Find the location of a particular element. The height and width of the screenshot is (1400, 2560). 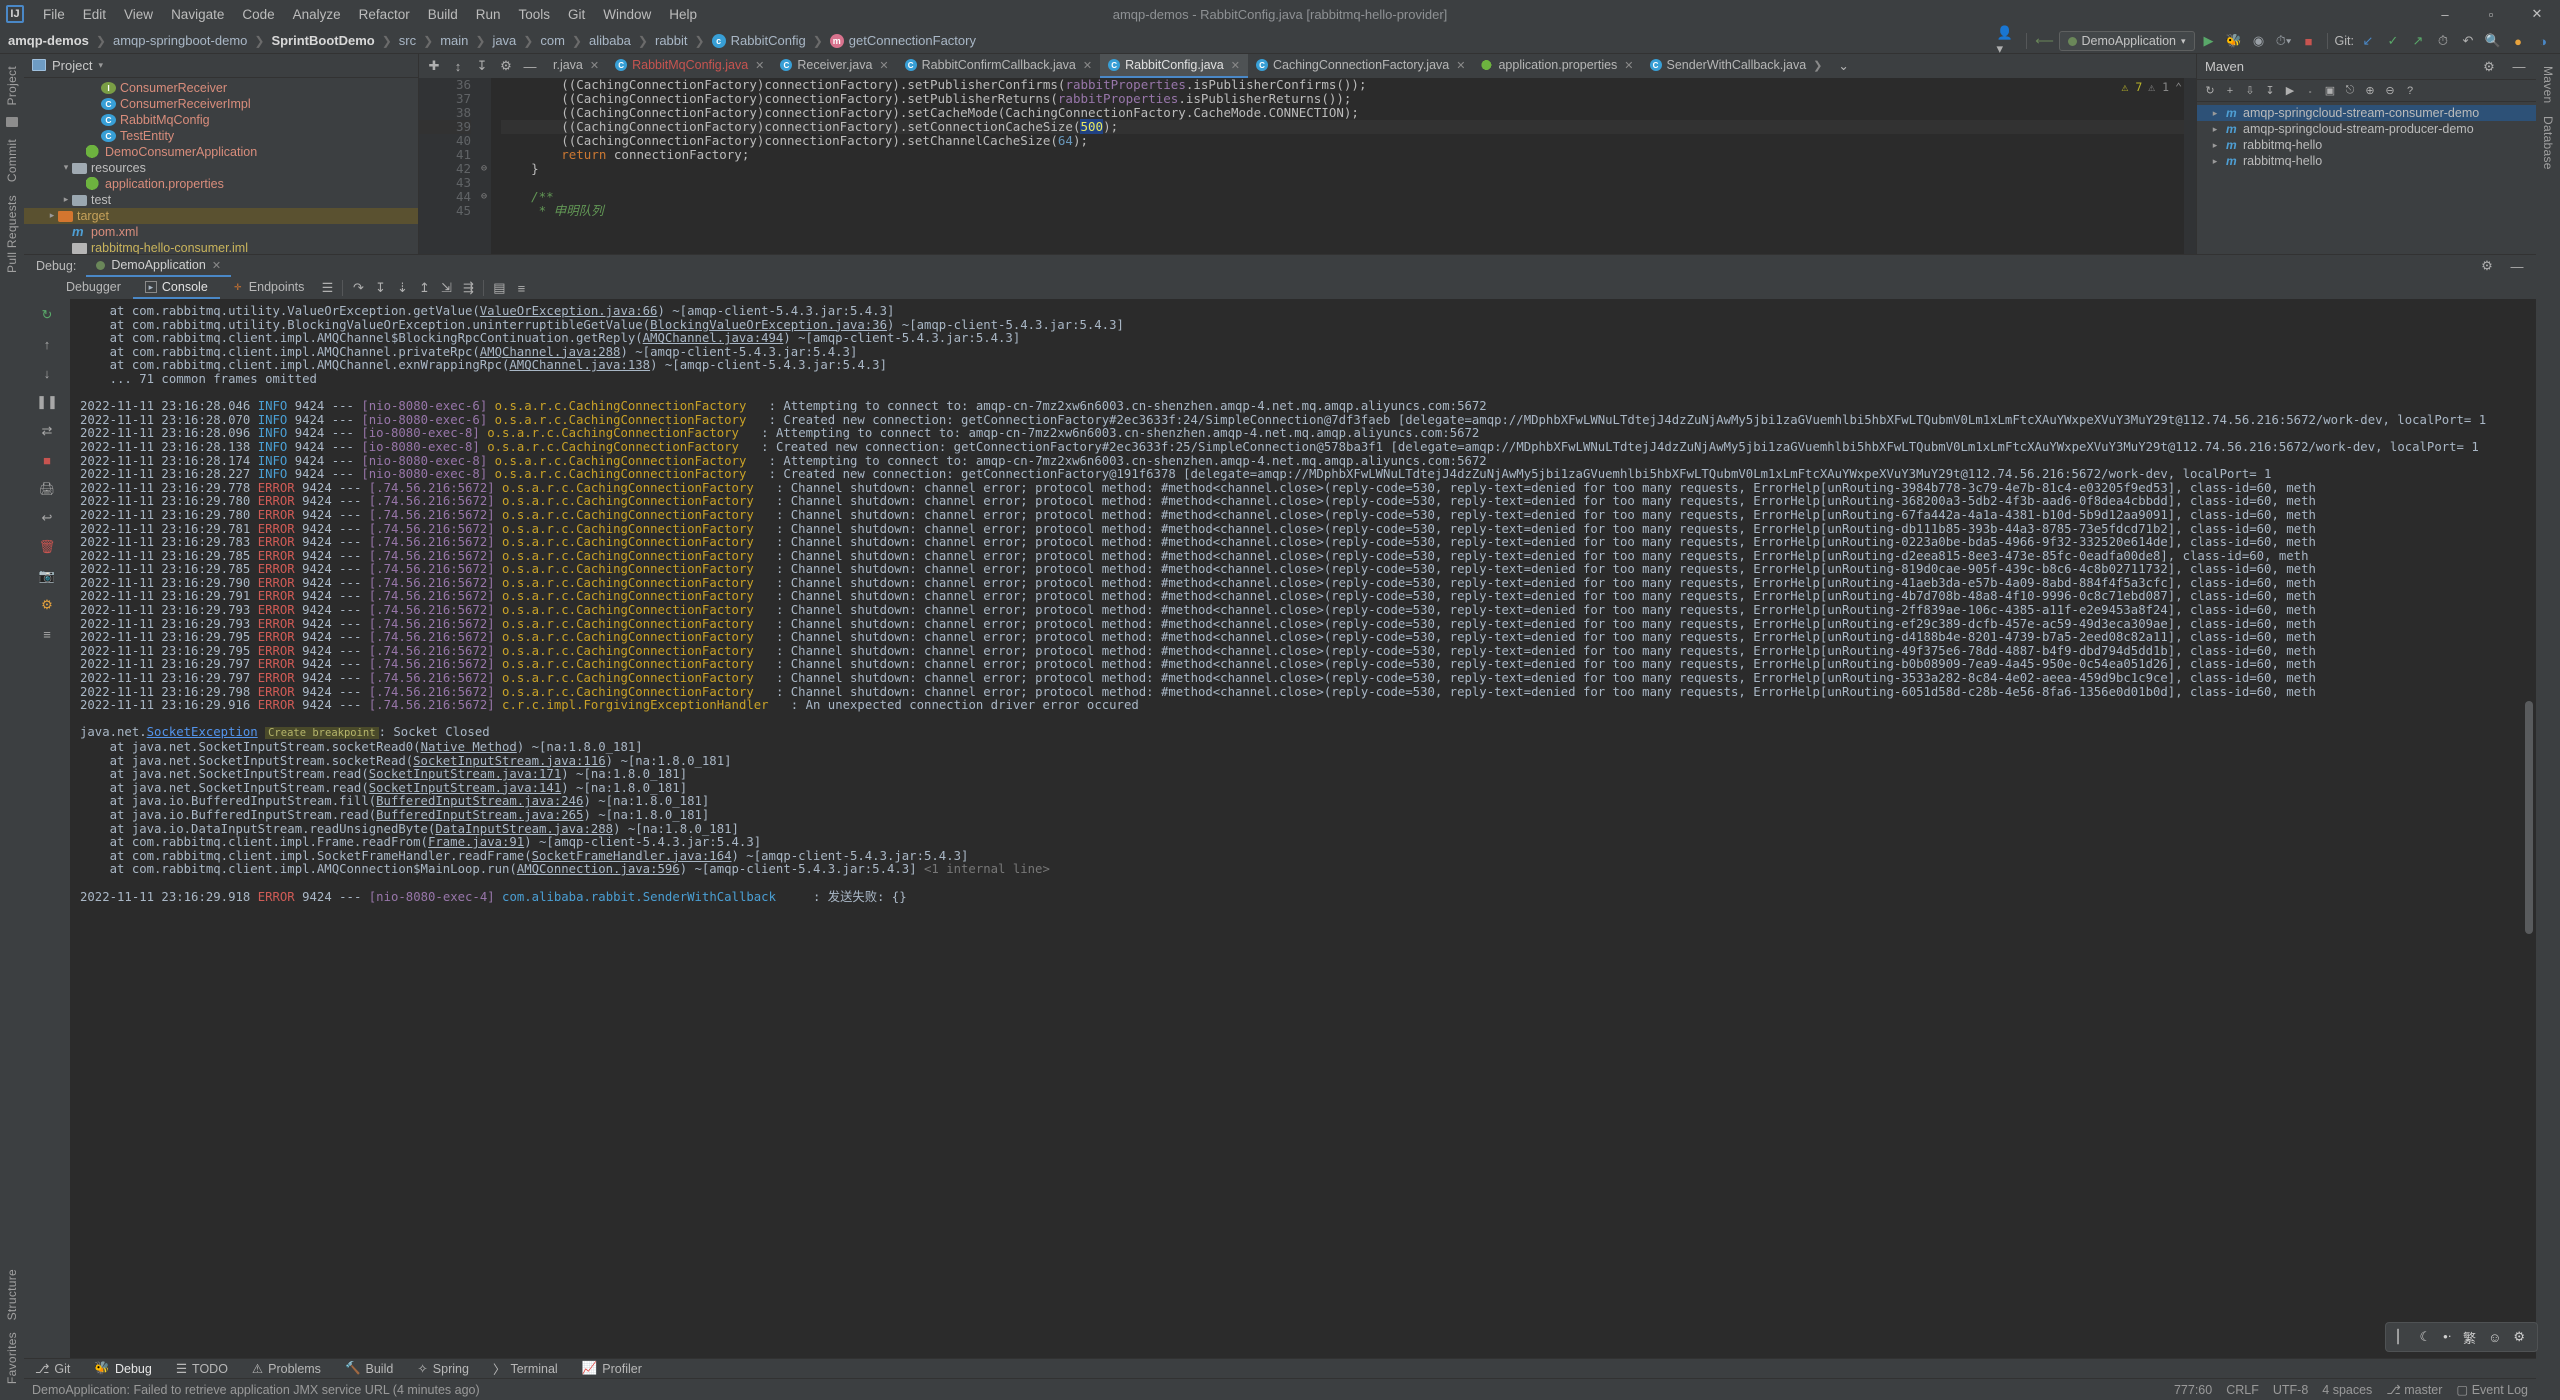

git-commit-icon: ✓ is located at coordinates (2393, 41).